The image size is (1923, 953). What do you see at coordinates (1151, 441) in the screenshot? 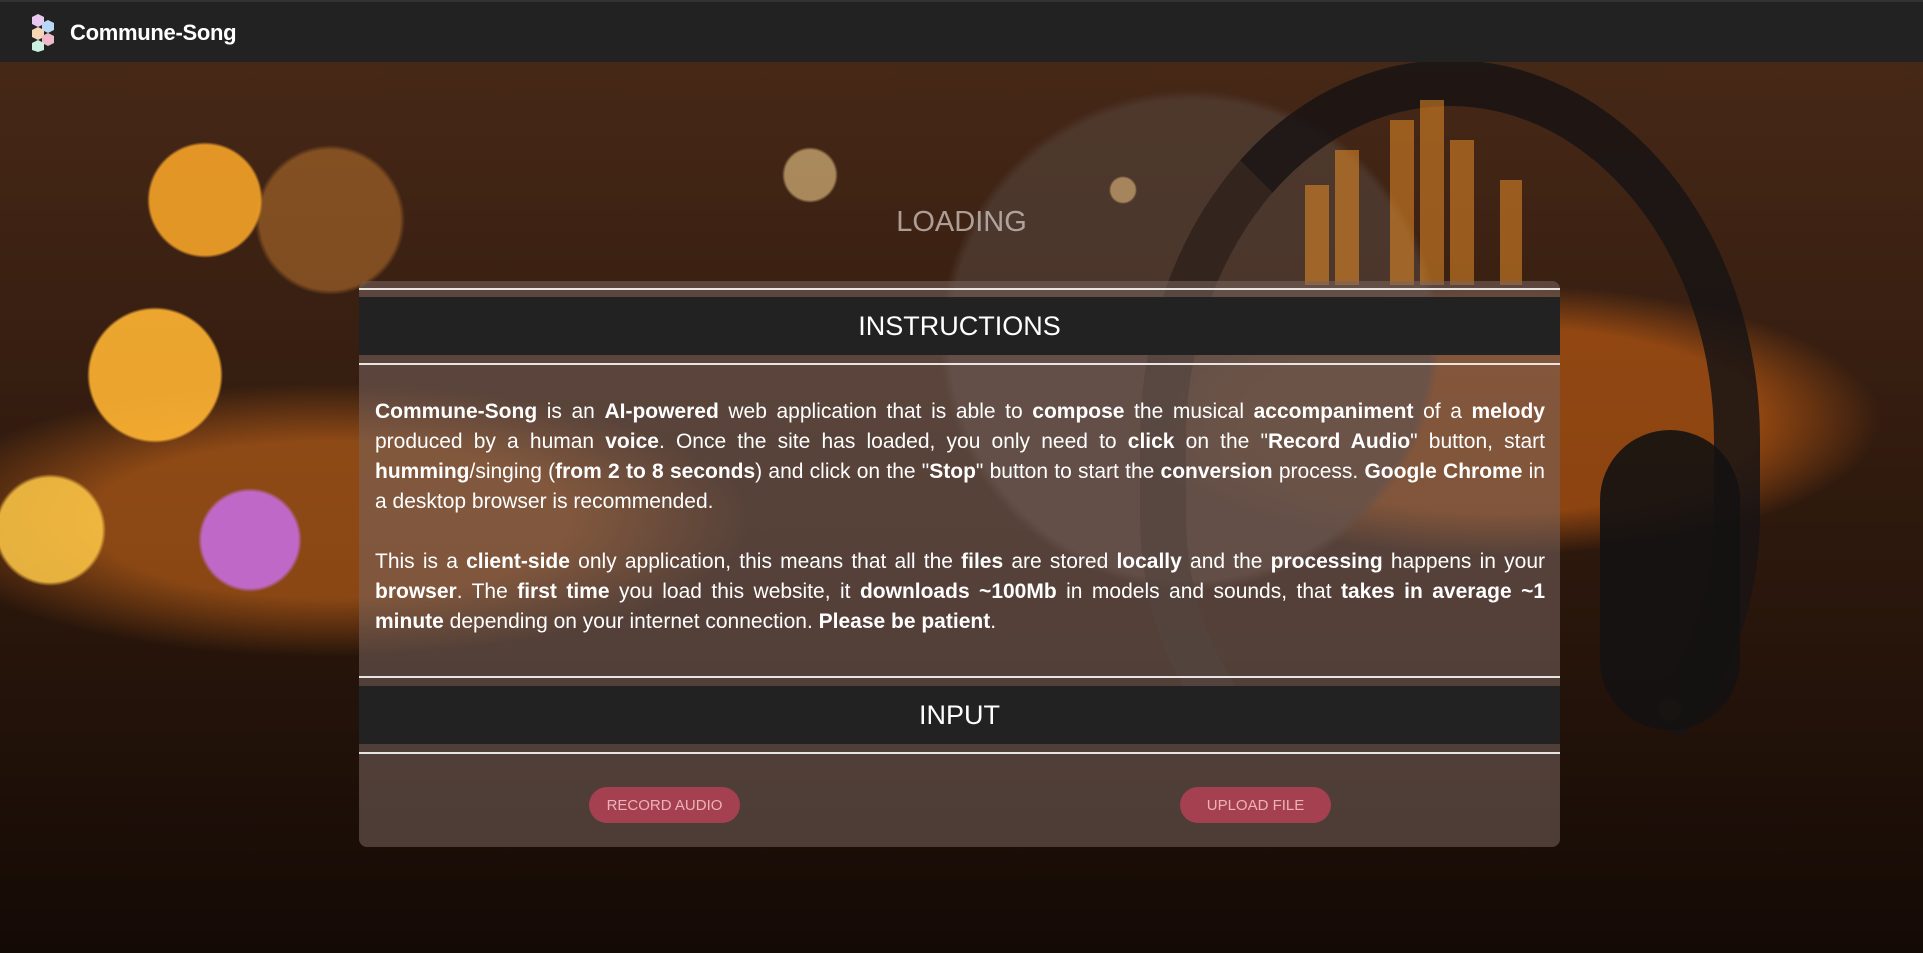
I see `emphasized-text: click` at bounding box center [1151, 441].